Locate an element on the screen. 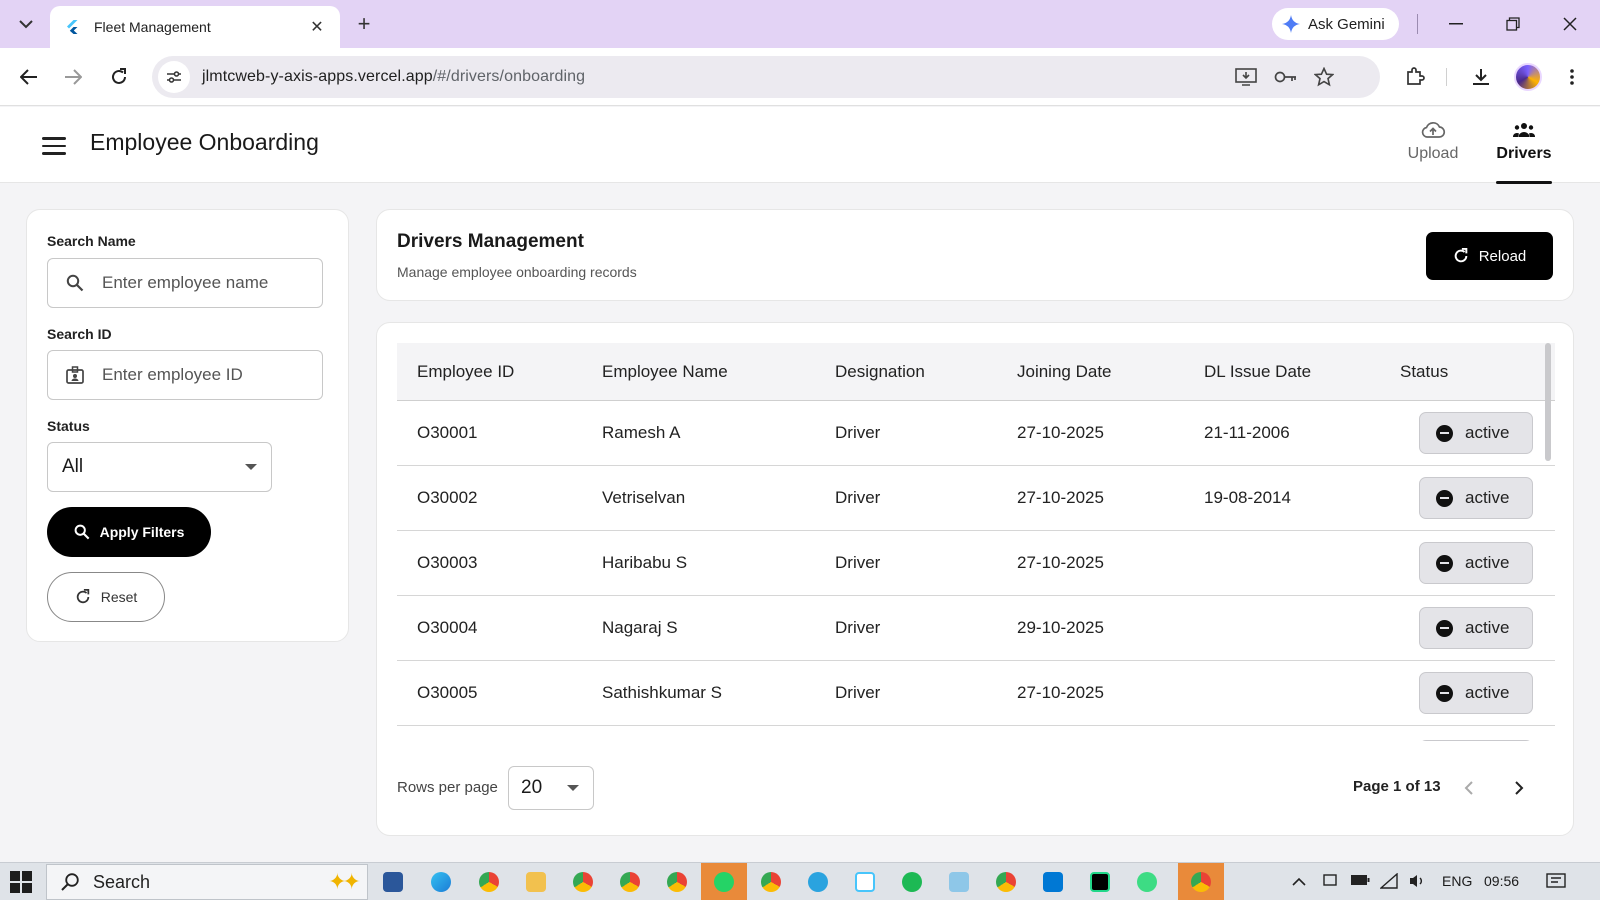 The image size is (1600, 900). extensions-puzzle-icon is located at coordinates (1415, 77).